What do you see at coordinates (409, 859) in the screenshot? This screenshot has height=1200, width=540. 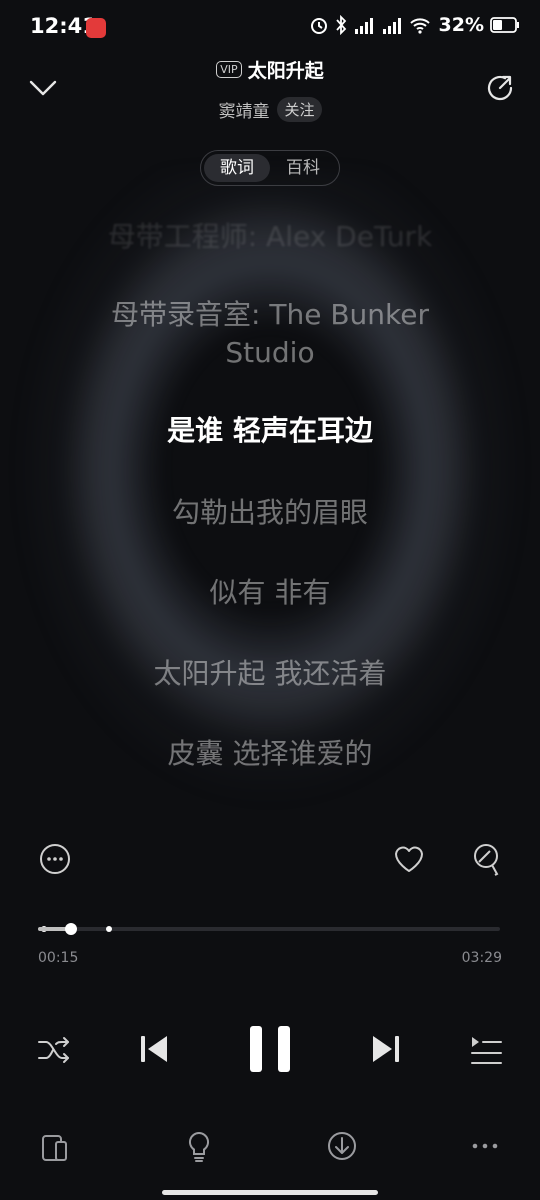 I see `heart-icon` at bounding box center [409, 859].